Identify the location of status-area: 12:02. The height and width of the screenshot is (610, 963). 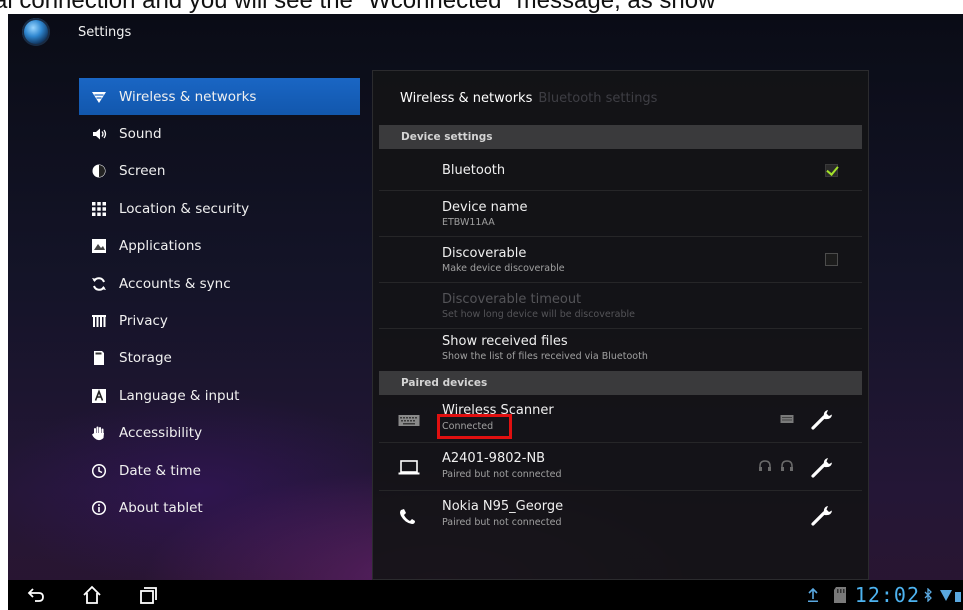
(885, 595).